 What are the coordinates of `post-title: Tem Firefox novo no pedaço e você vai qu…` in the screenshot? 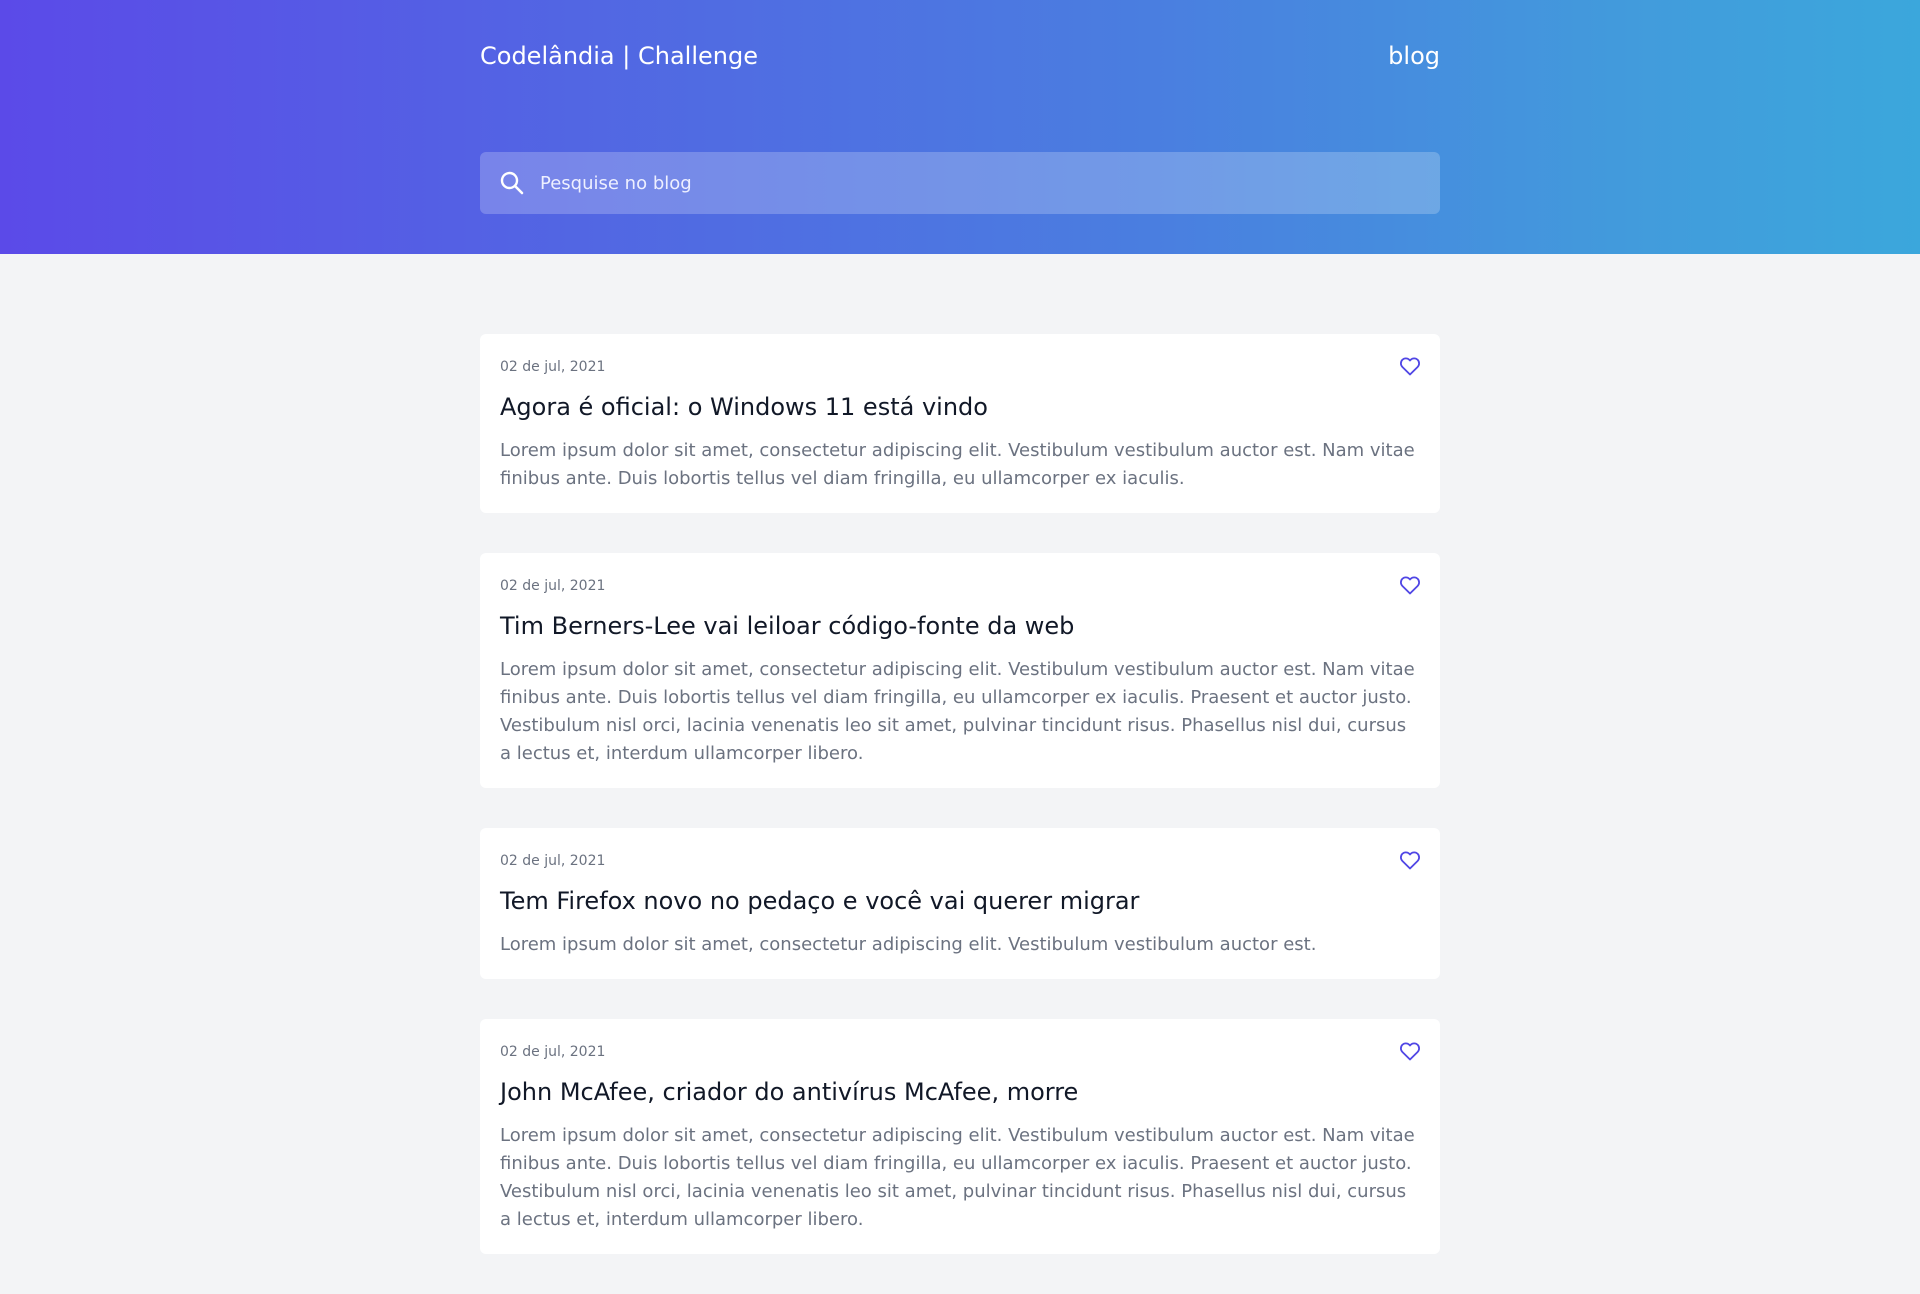 It's located at (960, 901).